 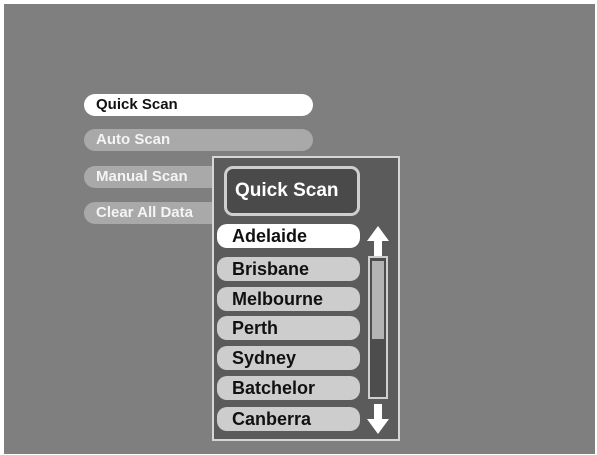 I want to click on scrollbar-track, so click(x=378, y=327).